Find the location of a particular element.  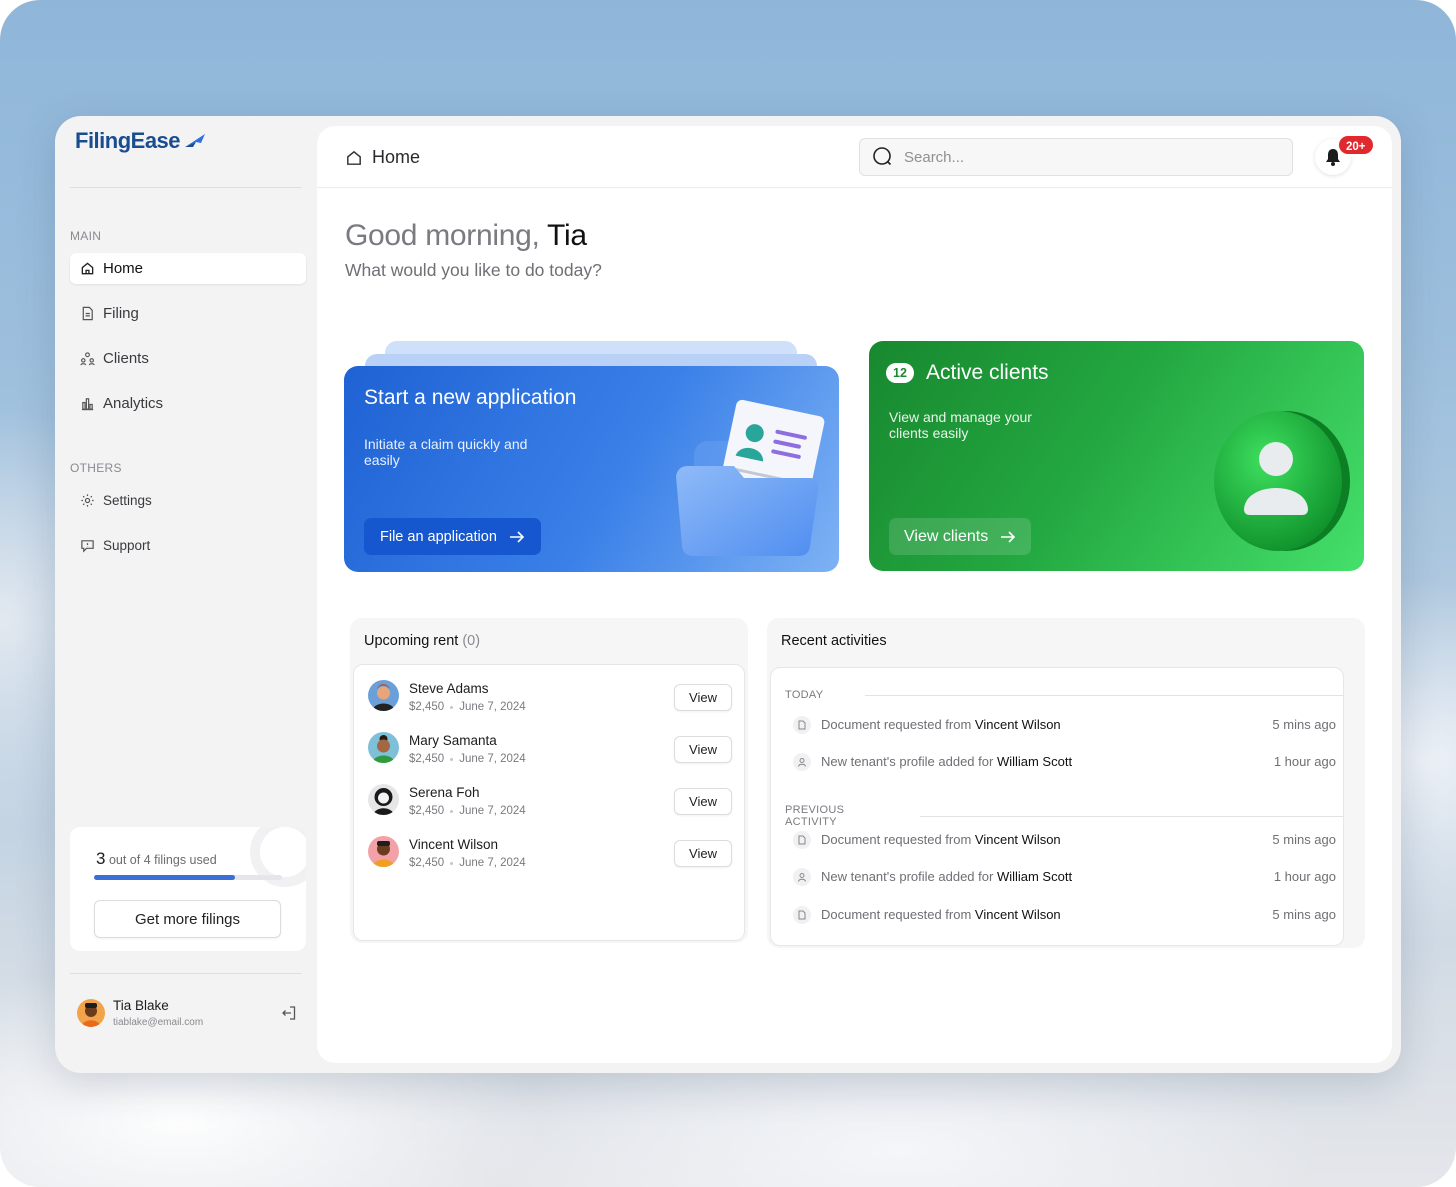

rent-date: June 7, 2024 is located at coordinates (492, 863).